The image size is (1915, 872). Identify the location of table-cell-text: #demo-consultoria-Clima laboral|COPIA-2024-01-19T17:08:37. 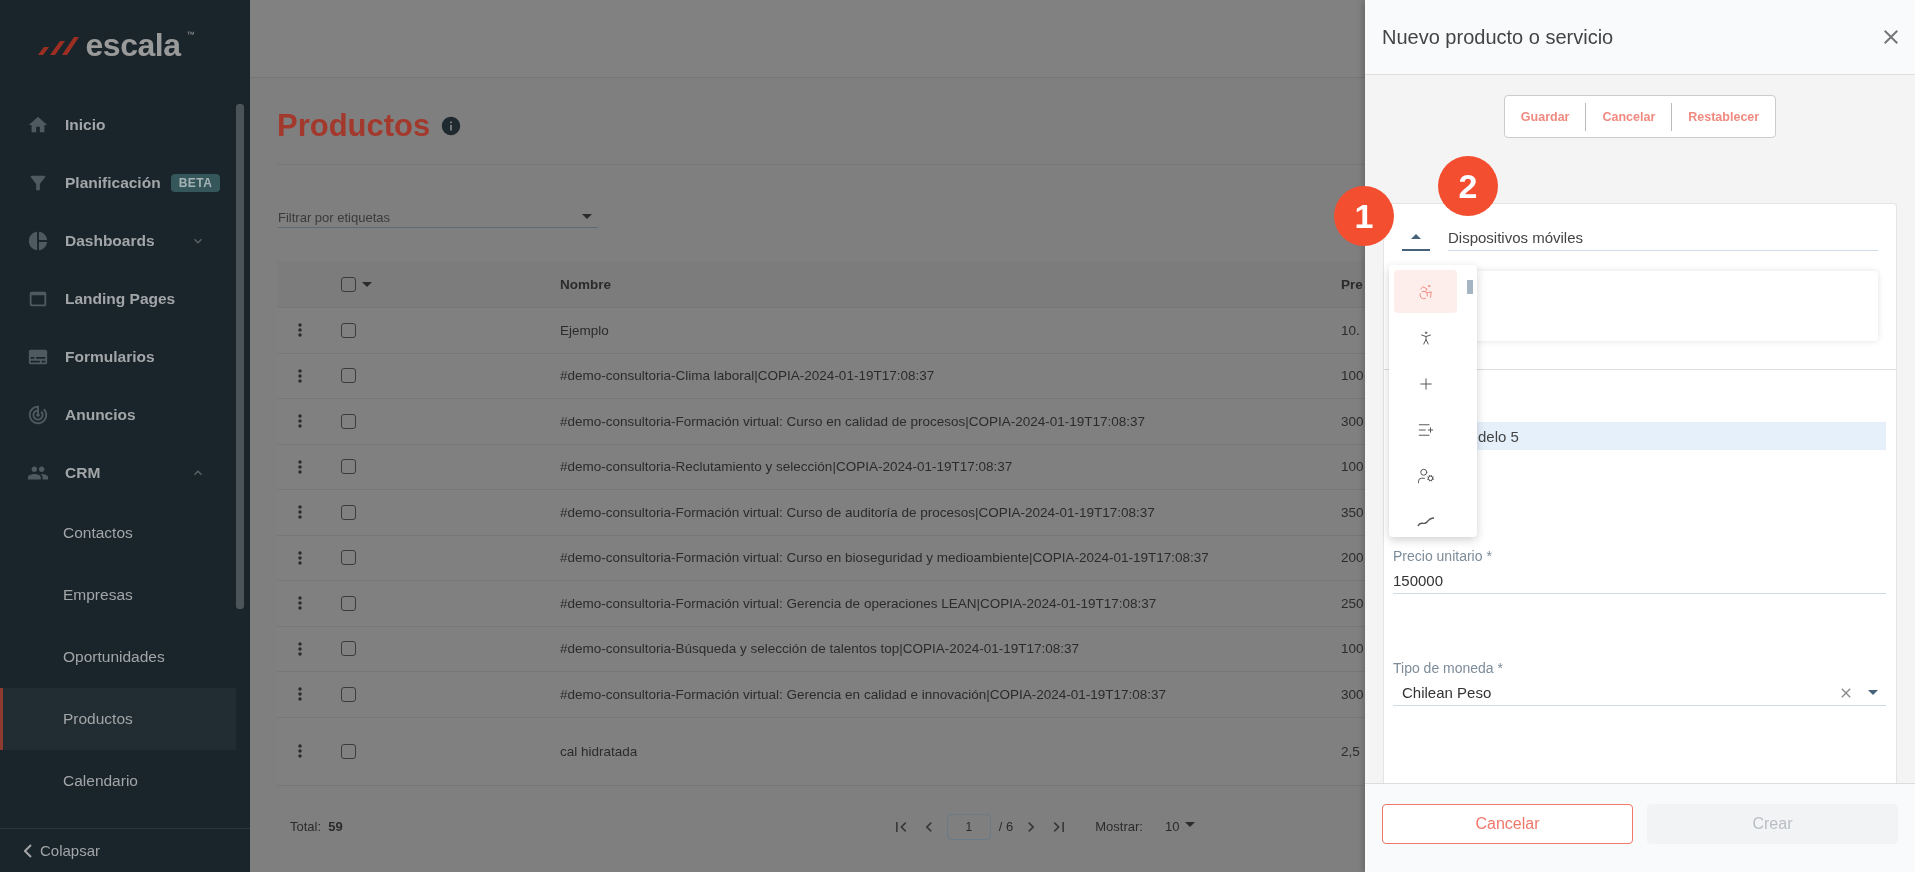
(748, 376).